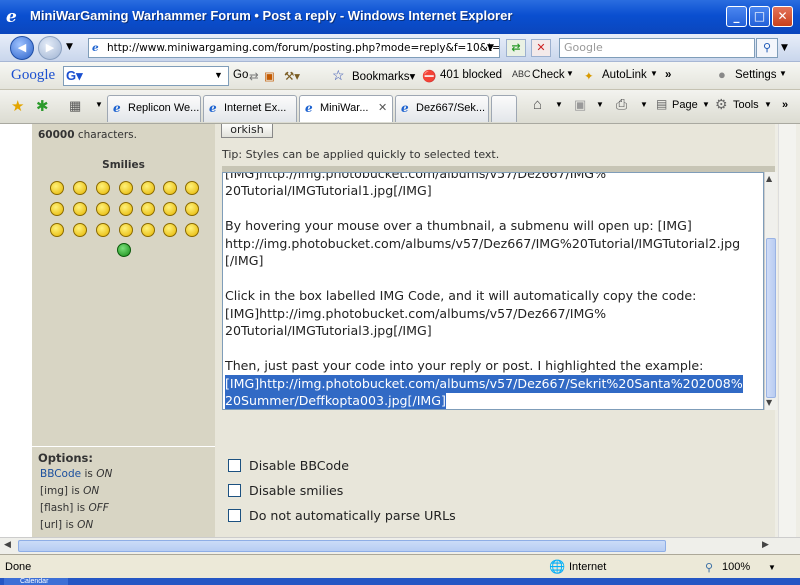  What do you see at coordinates (784, 48) in the screenshot?
I see `search-options-icon: ▼` at bounding box center [784, 48].